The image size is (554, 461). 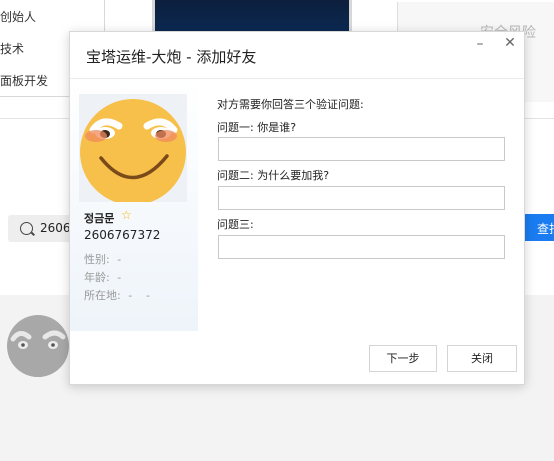 I want to click on profile-panel: 정금문 ☆ 2606767372 性别: - 年龄: - 所在地: - -, so click(x=134, y=205).